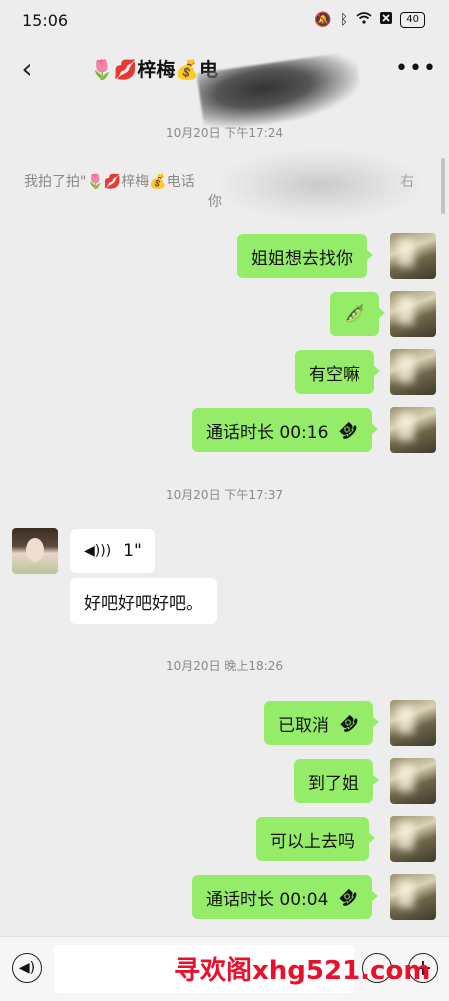  I want to click on call-record-bubble: 通话时长 00:04 ☎, so click(285, 897).